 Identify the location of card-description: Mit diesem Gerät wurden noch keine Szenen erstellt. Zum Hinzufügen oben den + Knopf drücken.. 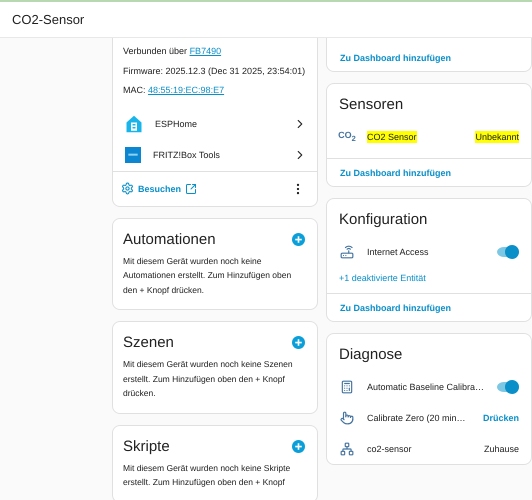
(208, 379).